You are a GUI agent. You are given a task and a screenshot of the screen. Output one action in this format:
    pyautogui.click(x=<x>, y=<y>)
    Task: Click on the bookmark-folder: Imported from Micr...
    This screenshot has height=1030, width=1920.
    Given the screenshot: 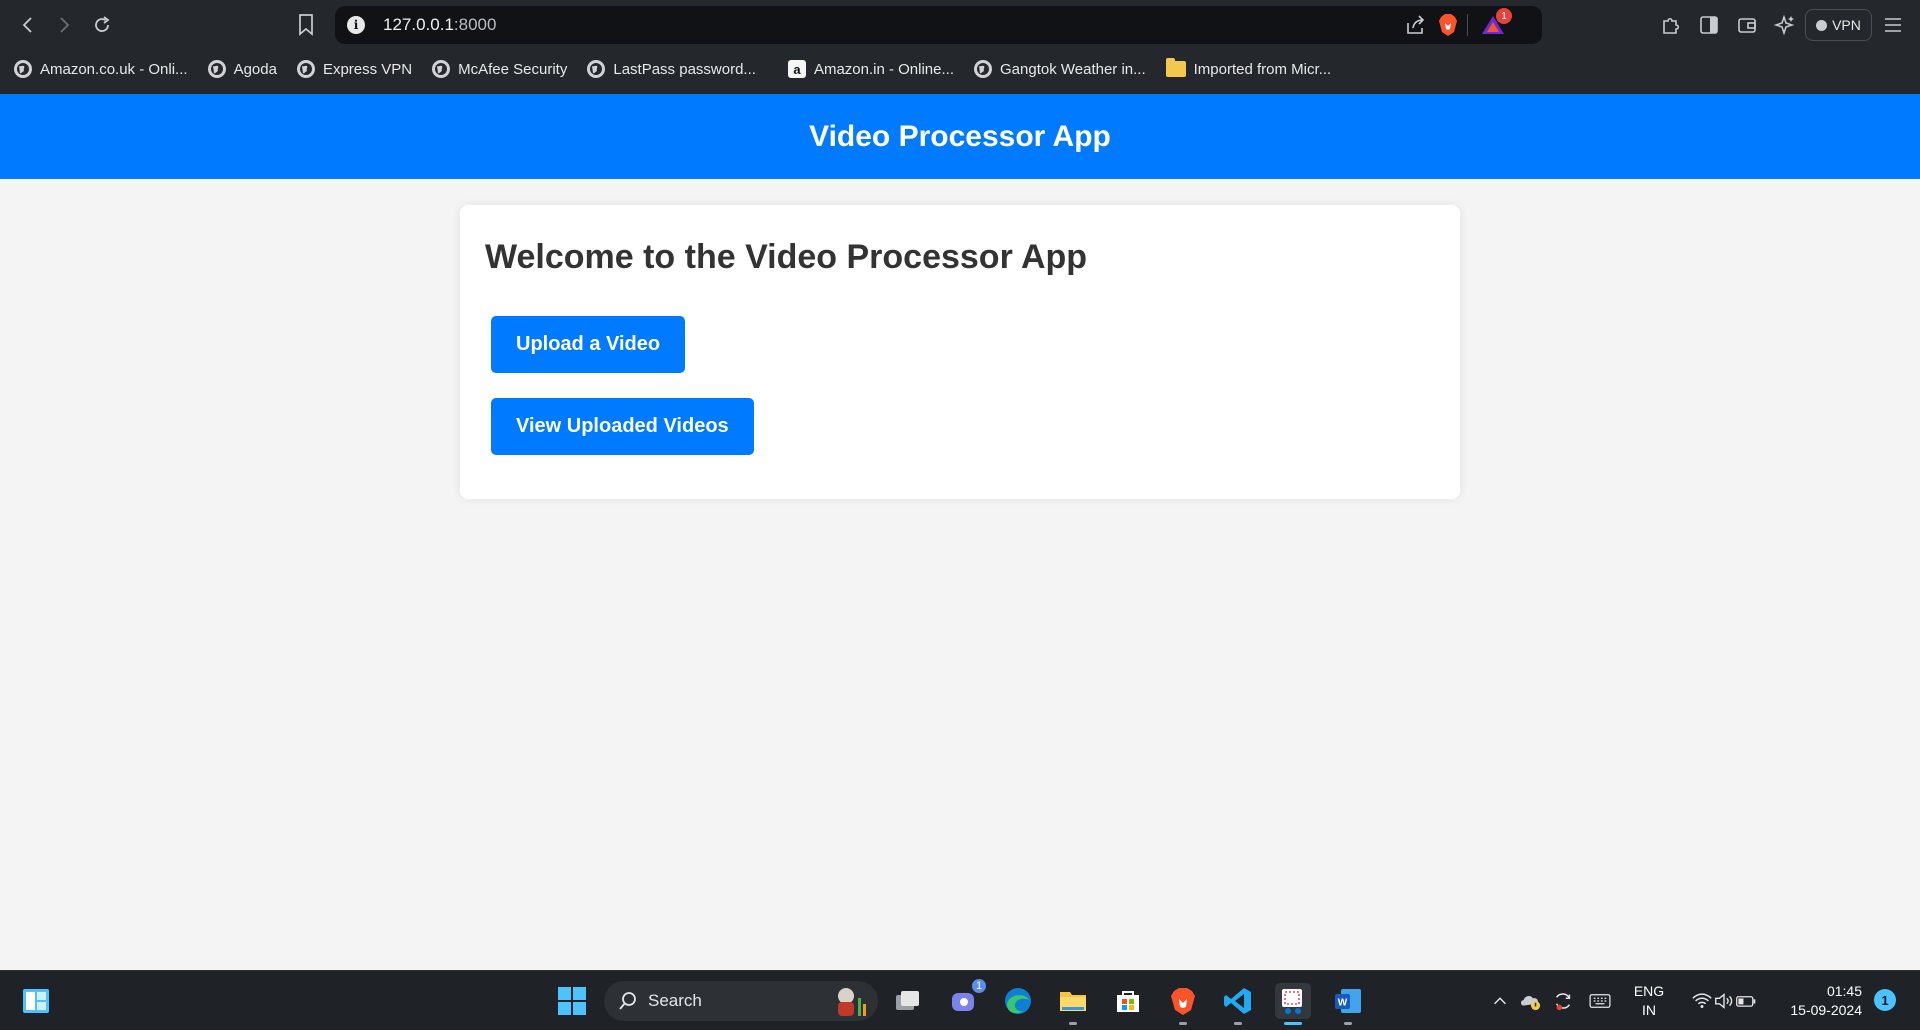 What is the action you would take?
    pyautogui.click(x=1248, y=68)
    